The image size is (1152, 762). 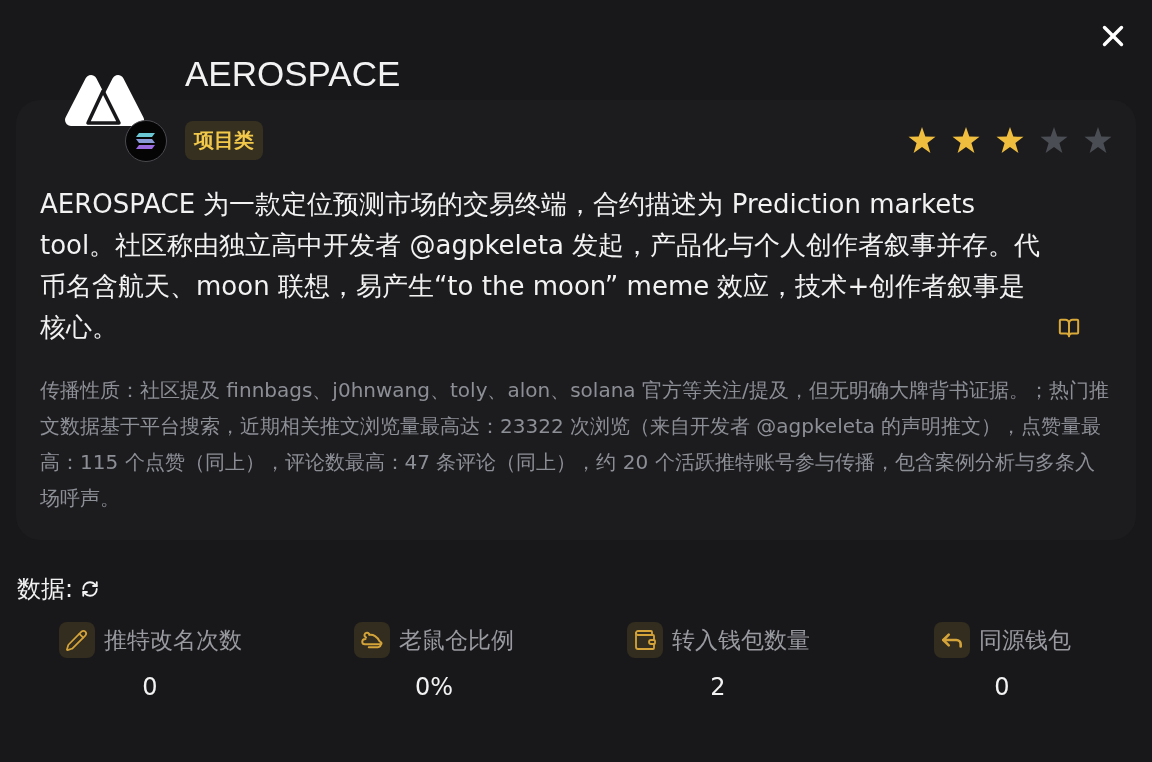 I want to click on stat-value: 0%, so click(x=434, y=687).